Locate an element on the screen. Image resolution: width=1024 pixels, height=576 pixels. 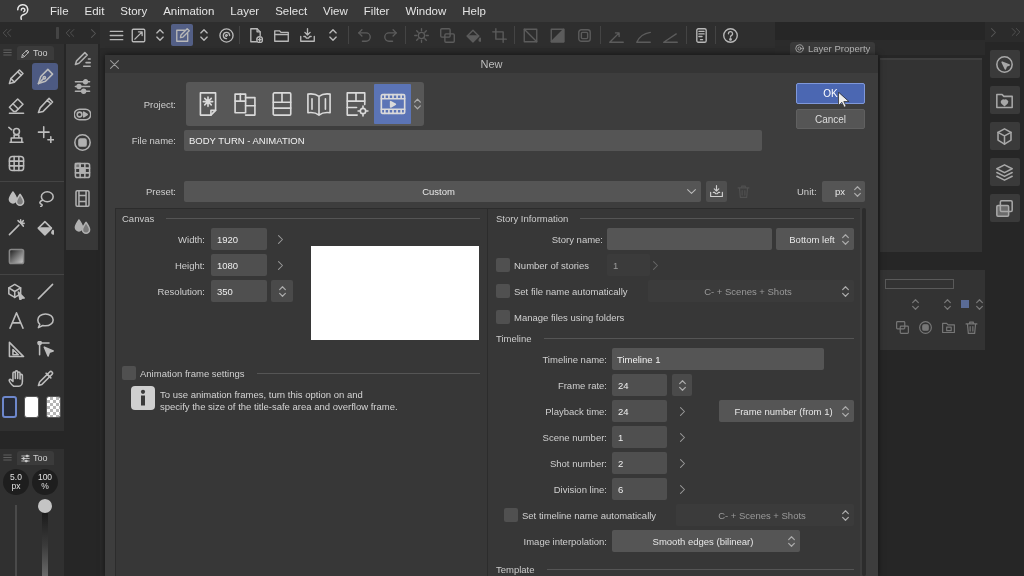
slider-thumb is located at coordinates (45, 506).